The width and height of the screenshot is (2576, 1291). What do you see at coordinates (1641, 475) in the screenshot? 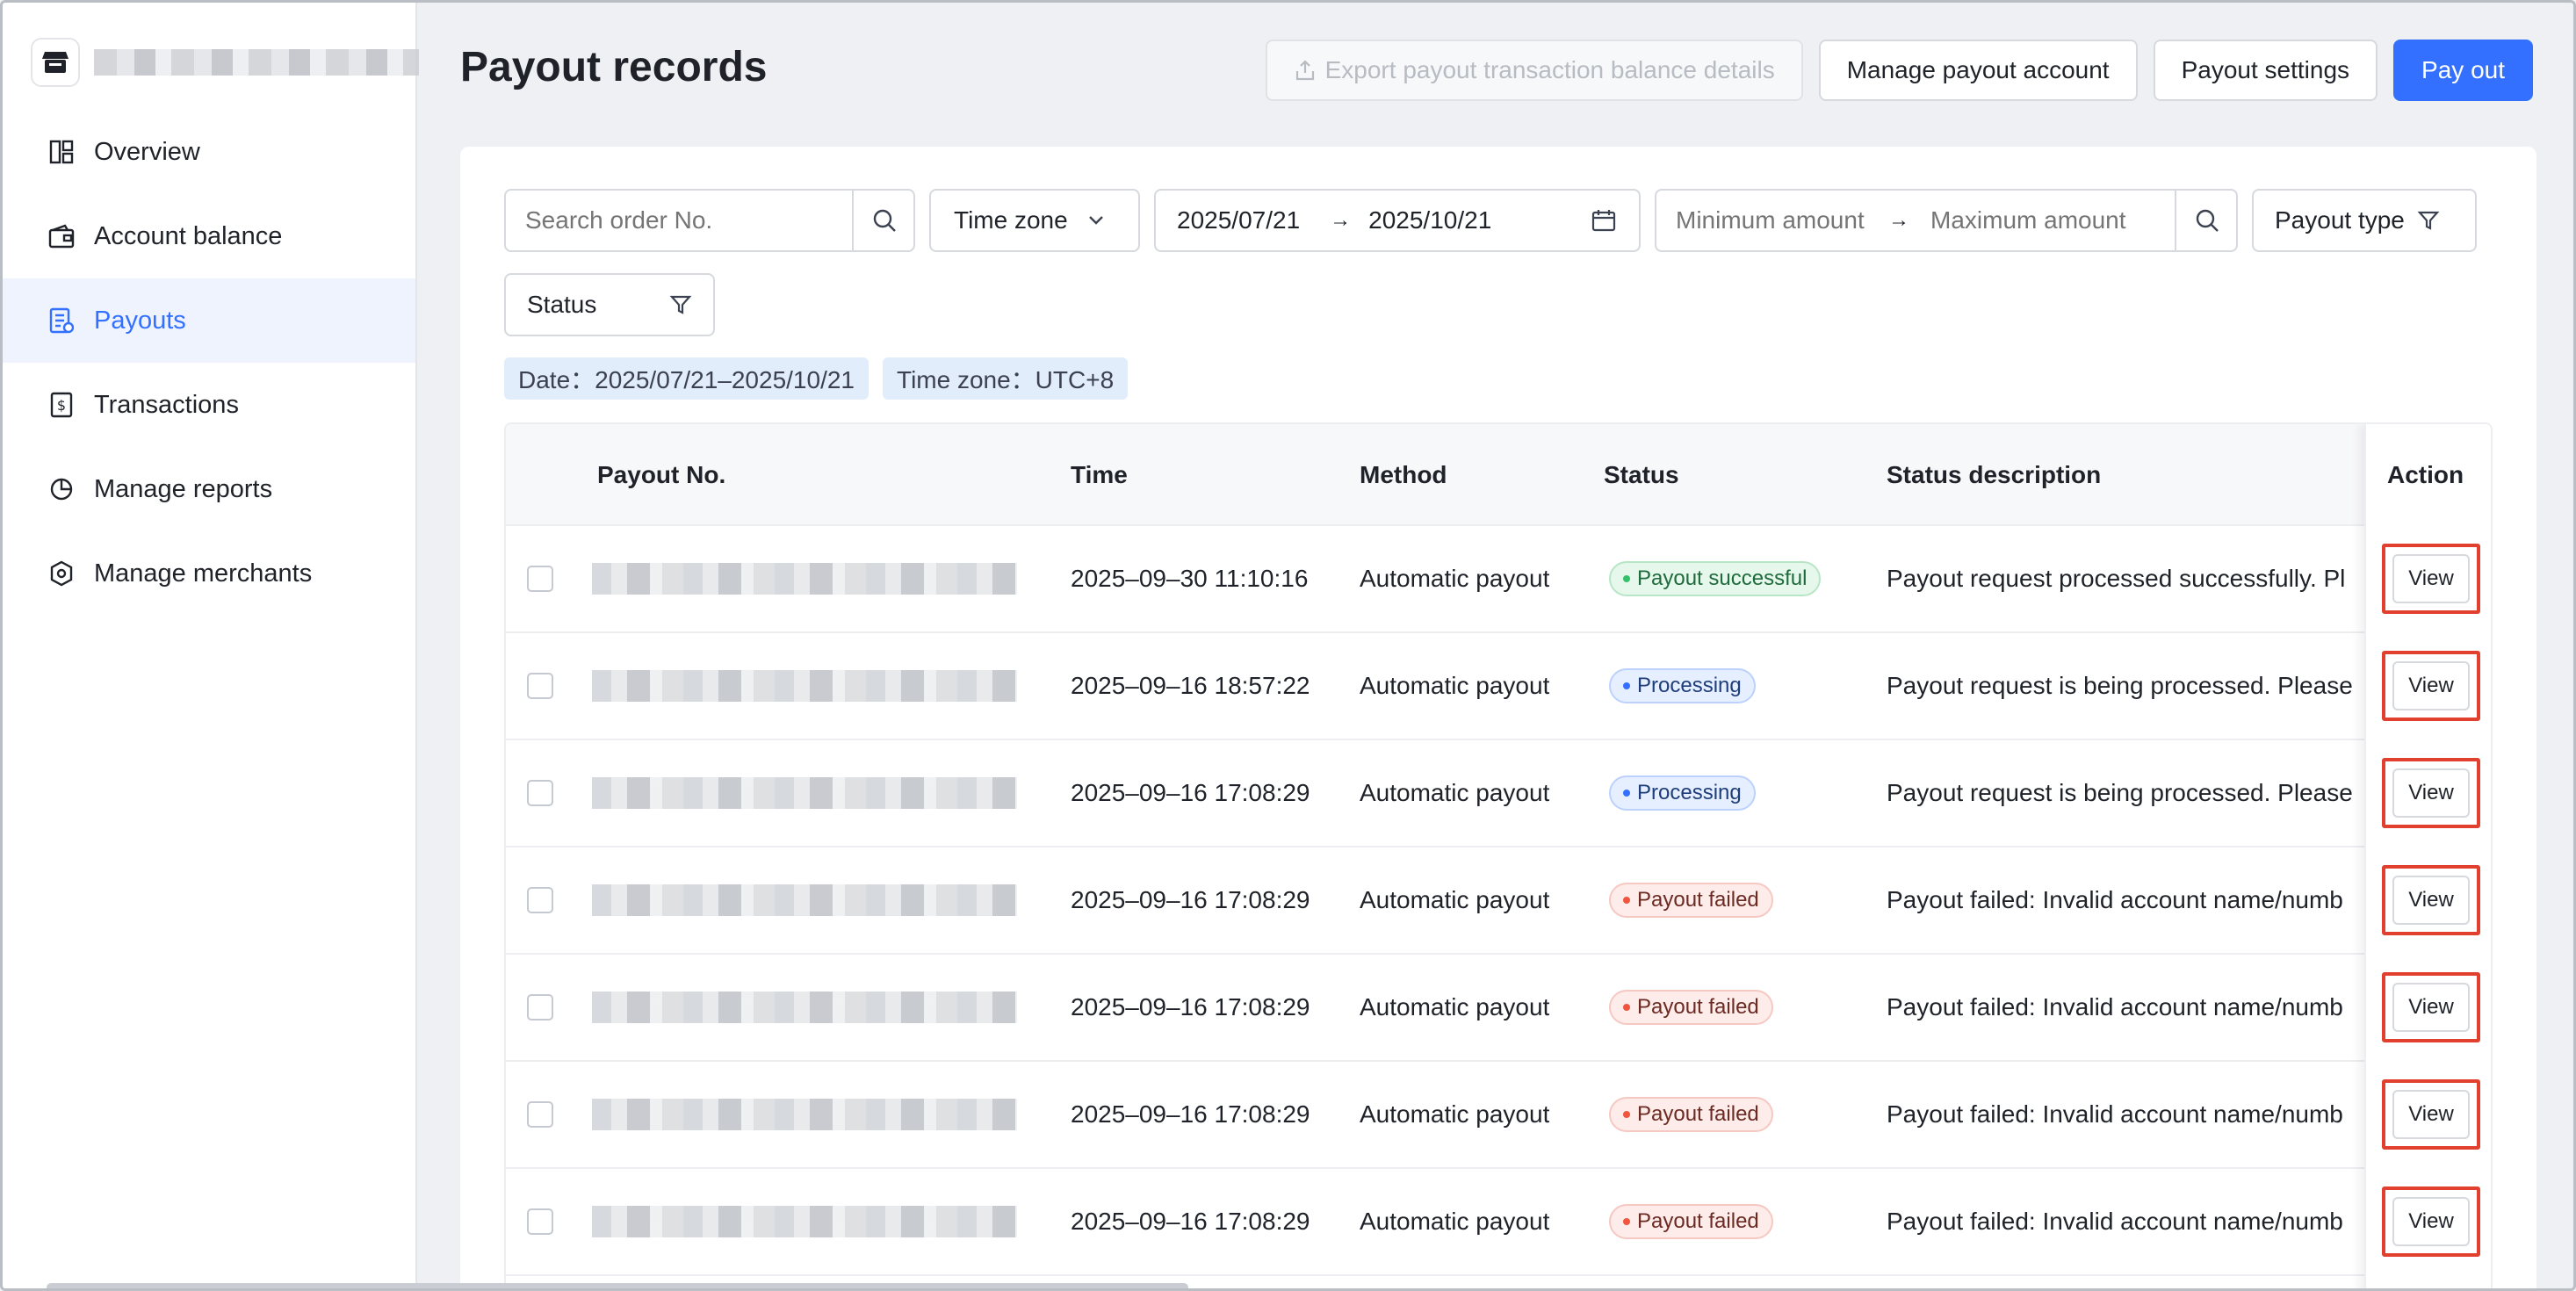
I see `column-status: Status` at bounding box center [1641, 475].